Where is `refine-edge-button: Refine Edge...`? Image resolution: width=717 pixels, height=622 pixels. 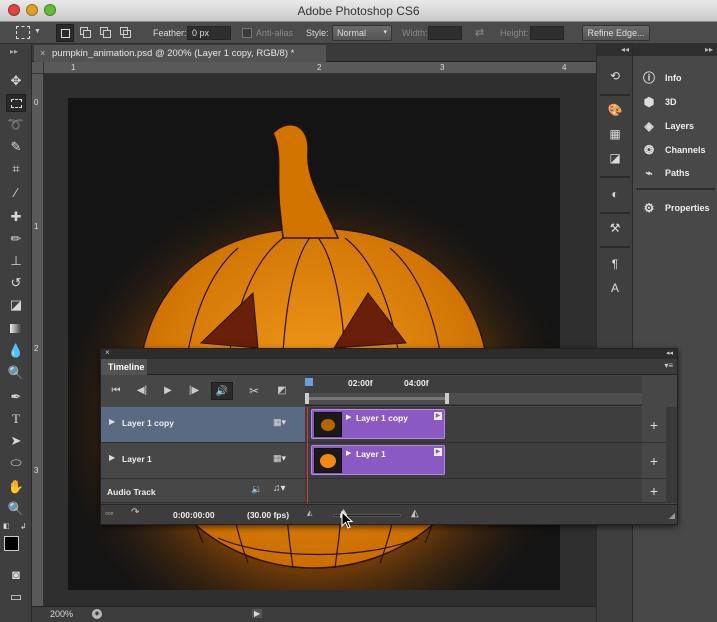 refine-edge-button: Refine Edge... is located at coordinates (616, 33).